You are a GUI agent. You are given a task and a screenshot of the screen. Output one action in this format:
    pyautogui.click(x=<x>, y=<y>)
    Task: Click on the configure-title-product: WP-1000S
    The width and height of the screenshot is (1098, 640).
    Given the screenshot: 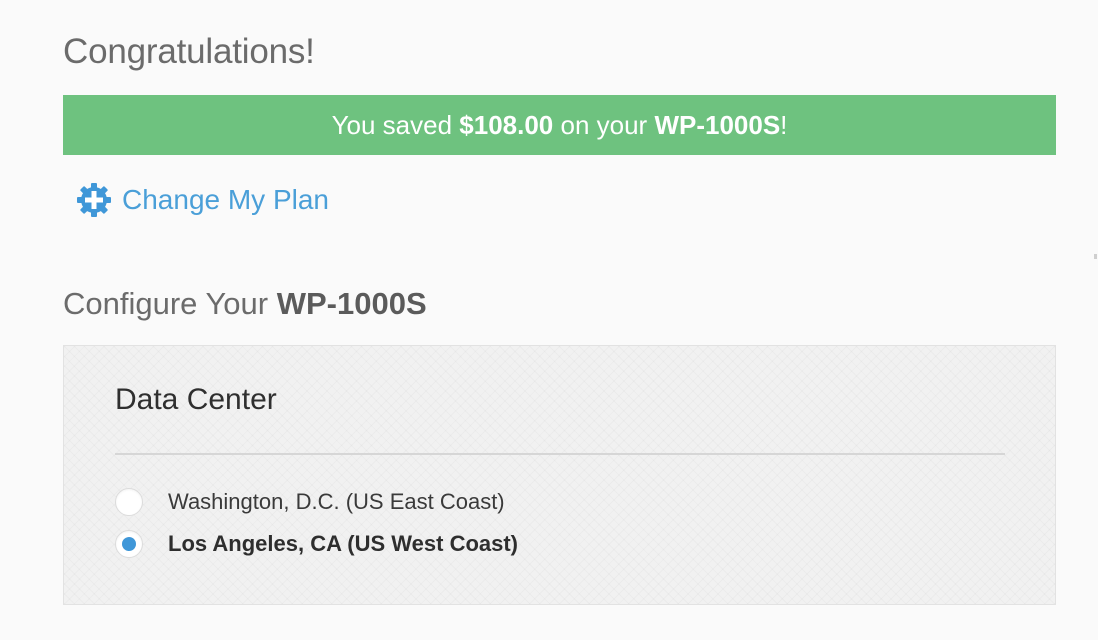 What is the action you would take?
    pyautogui.click(x=351, y=303)
    